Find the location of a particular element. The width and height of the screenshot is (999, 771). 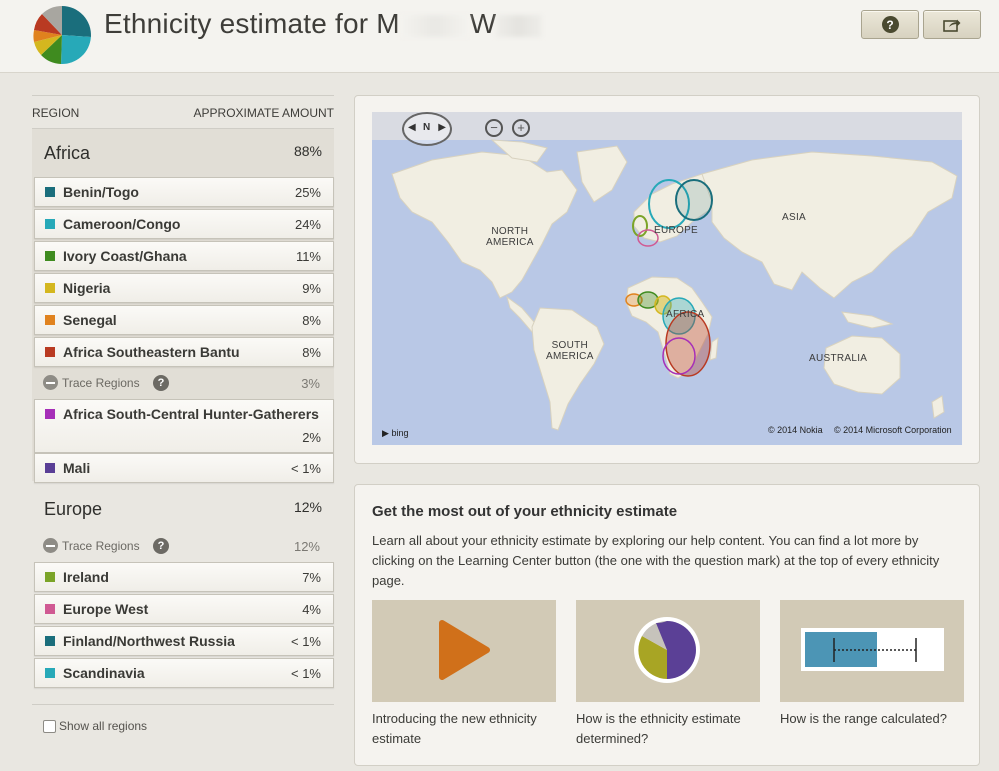

range-card is located at coordinates (872, 651).